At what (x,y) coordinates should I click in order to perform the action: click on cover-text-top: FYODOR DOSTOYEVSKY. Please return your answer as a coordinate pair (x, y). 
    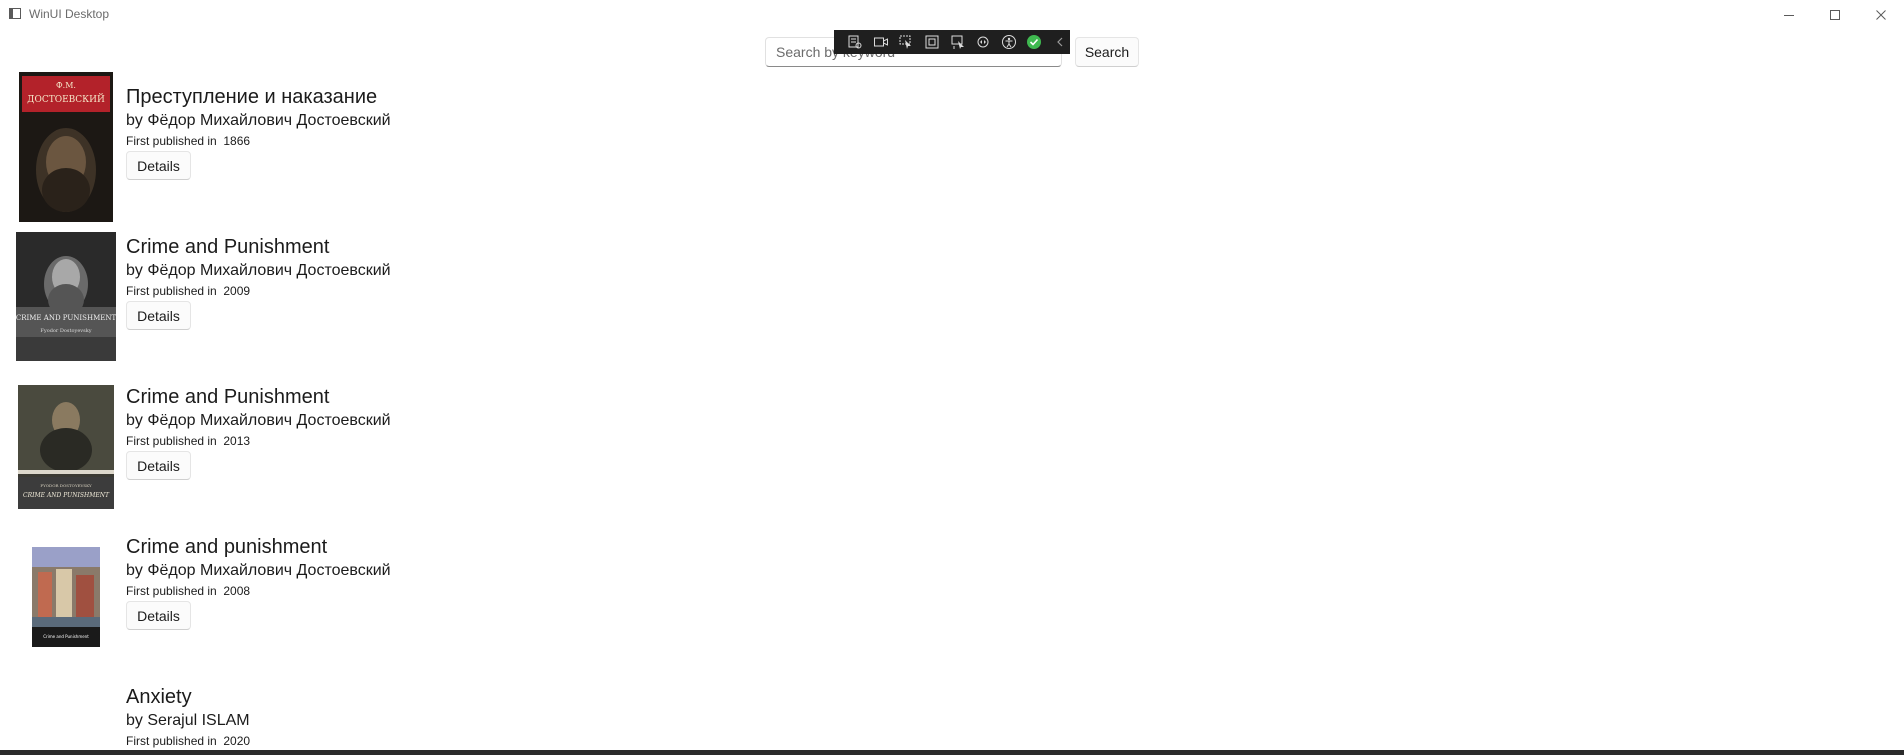
    Looking at the image, I should click on (66, 485).